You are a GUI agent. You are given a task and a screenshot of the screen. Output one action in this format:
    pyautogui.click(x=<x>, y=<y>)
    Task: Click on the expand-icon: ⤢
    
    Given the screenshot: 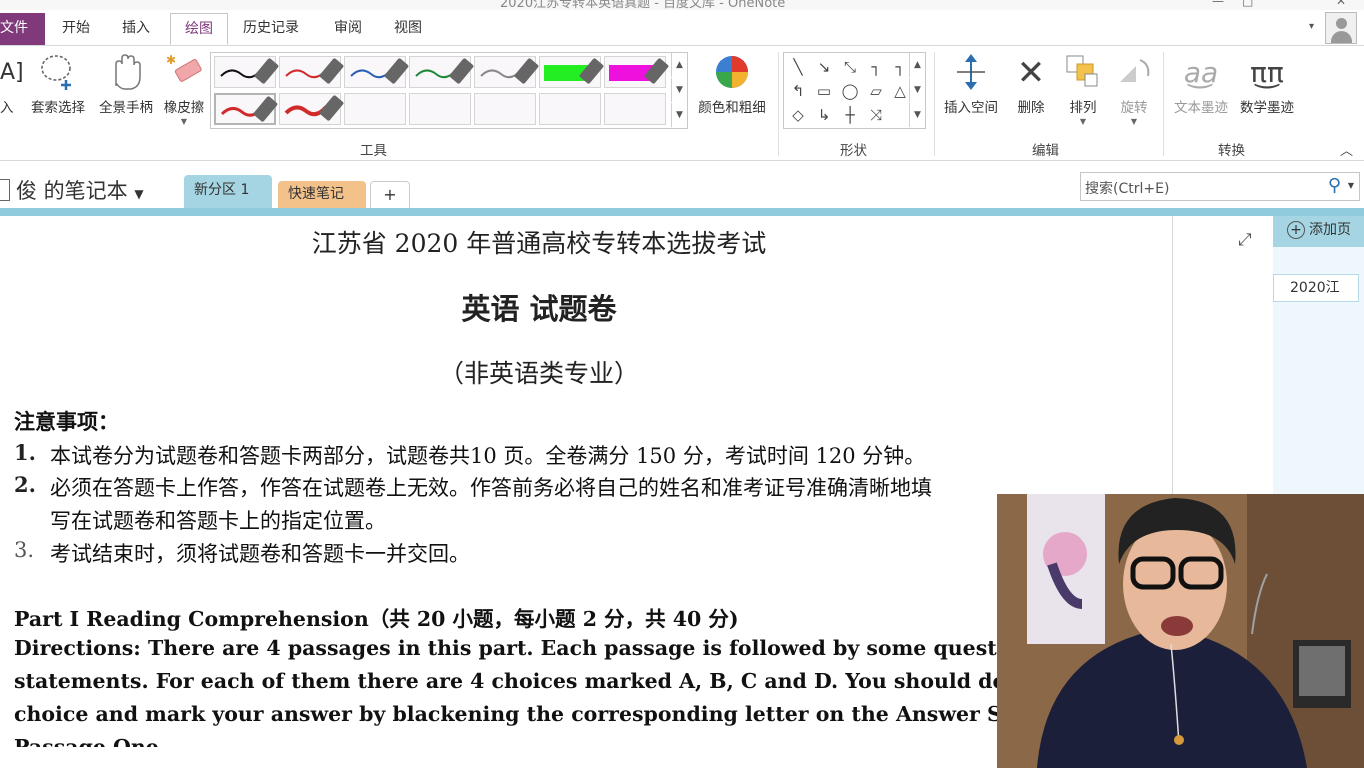 What is the action you would take?
    pyautogui.click(x=1245, y=240)
    